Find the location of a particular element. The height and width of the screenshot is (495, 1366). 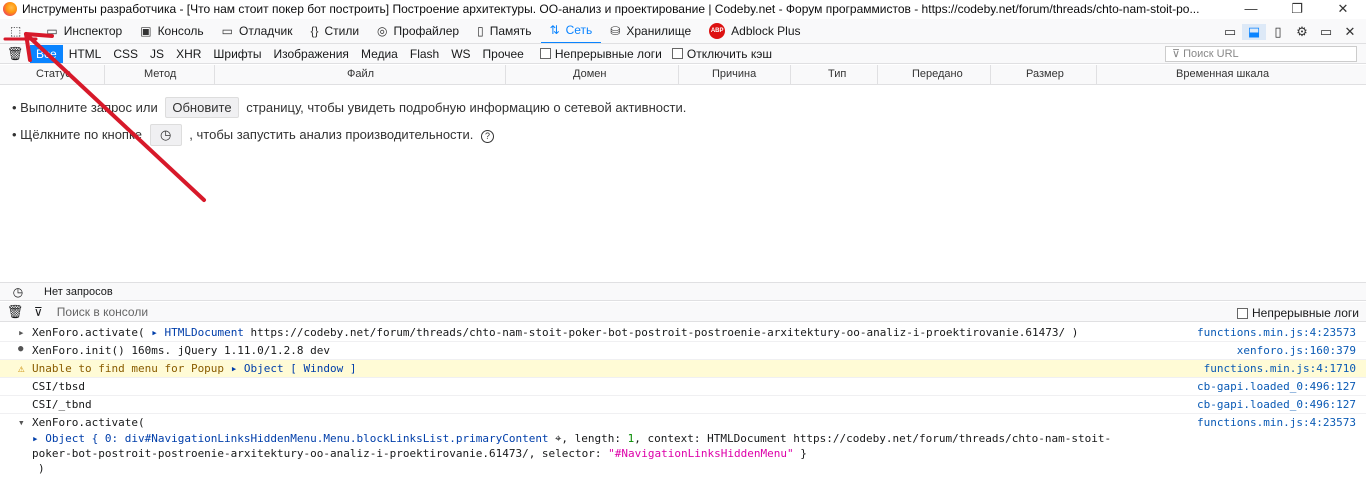

url-search-placeholder: Поиск URL is located at coordinates (1211, 54).